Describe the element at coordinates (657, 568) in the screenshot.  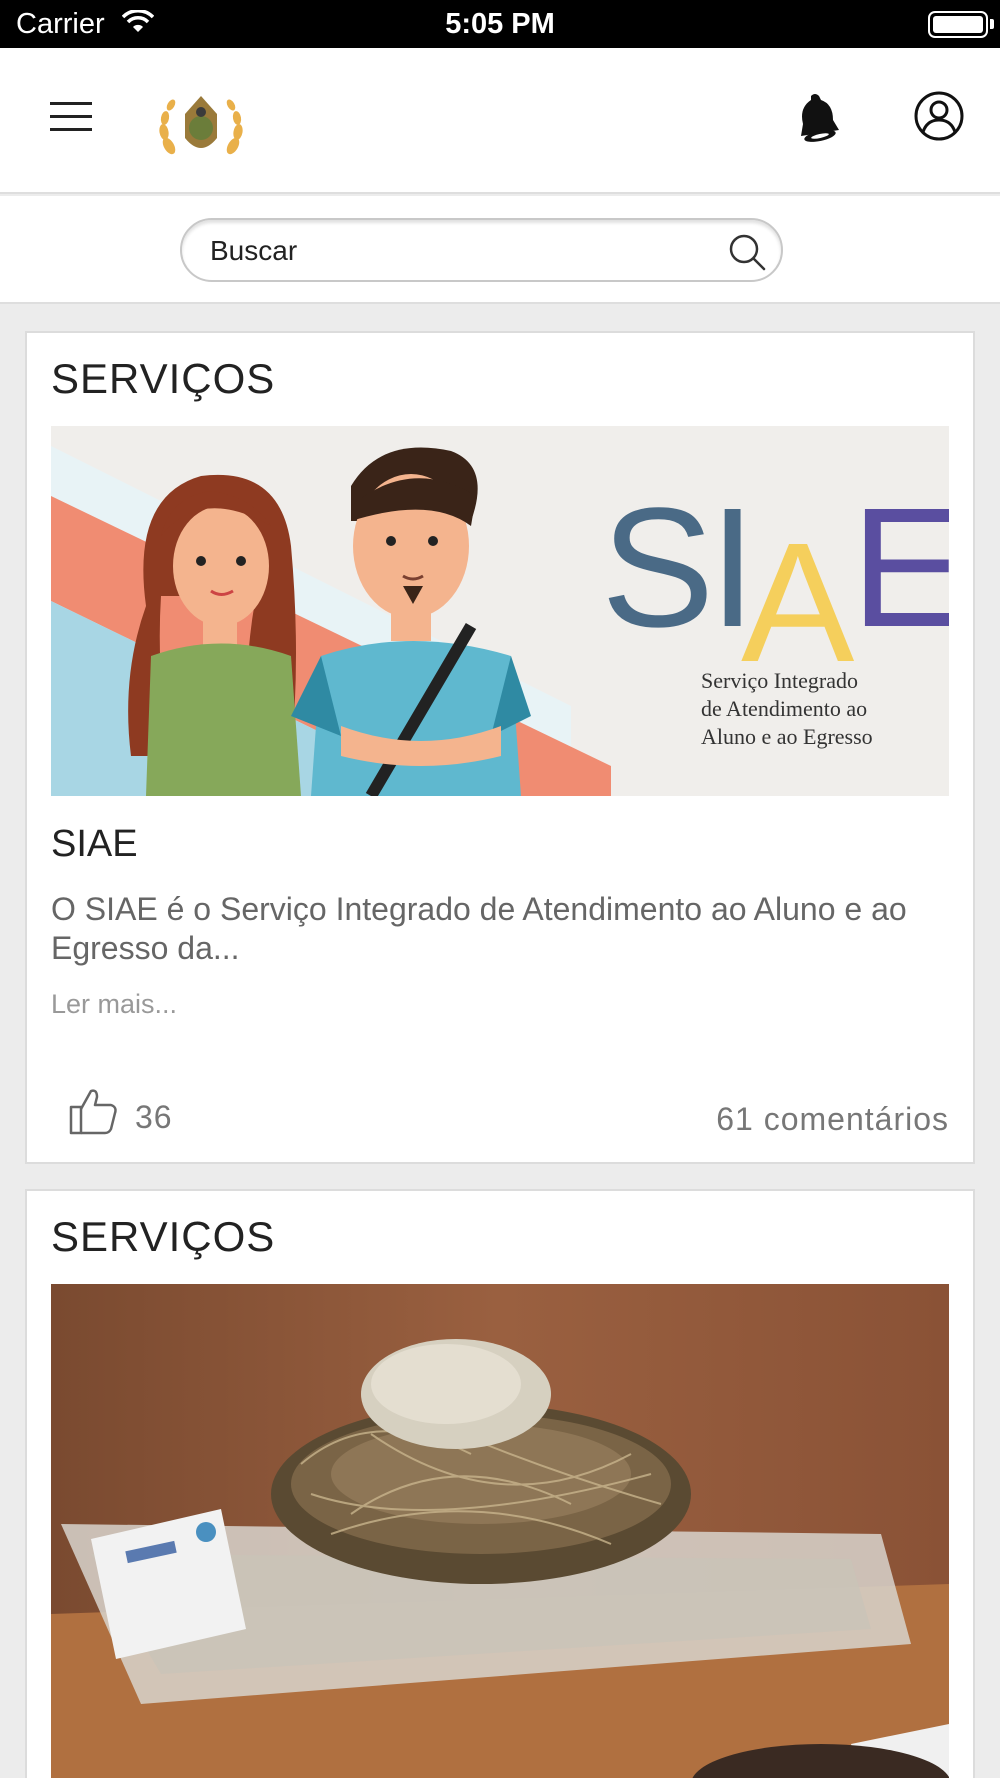
I see `siae-logo-s: S` at that location.